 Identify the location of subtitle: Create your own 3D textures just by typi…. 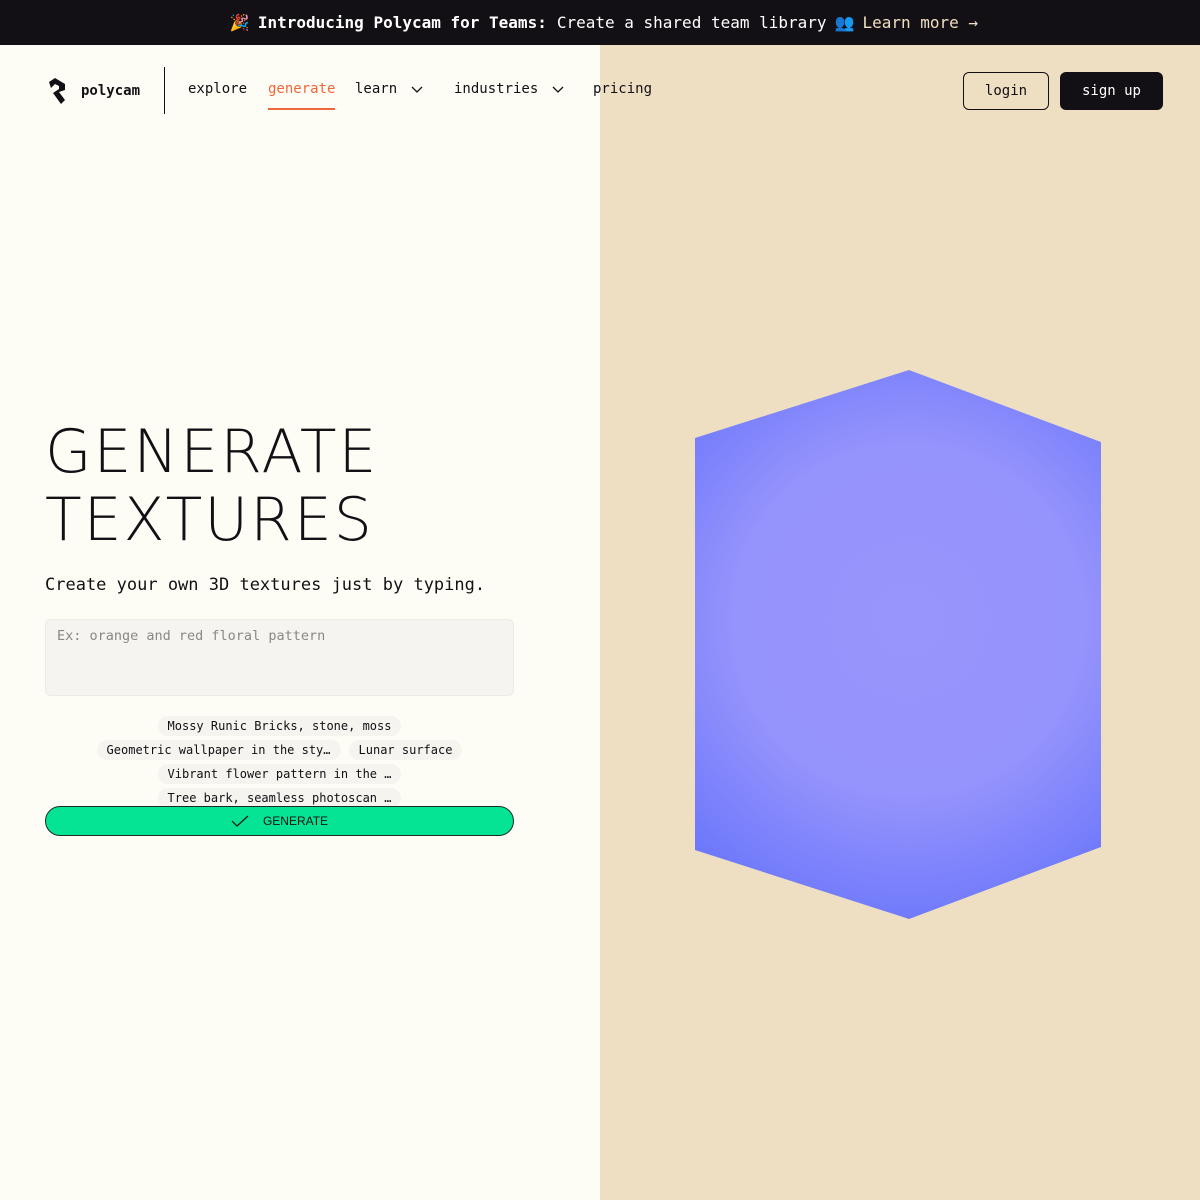
(265, 585).